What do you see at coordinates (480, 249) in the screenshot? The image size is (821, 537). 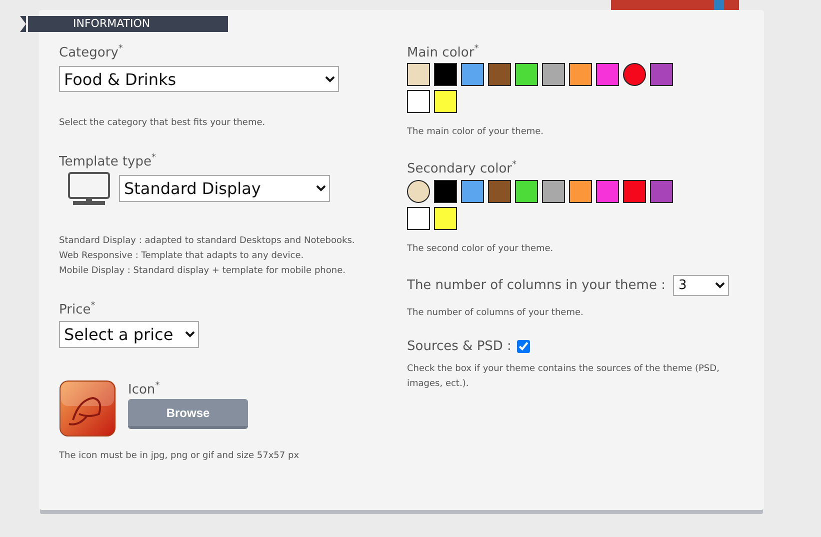 I see `help-text: The second color of your theme.` at bounding box center [480, 249].